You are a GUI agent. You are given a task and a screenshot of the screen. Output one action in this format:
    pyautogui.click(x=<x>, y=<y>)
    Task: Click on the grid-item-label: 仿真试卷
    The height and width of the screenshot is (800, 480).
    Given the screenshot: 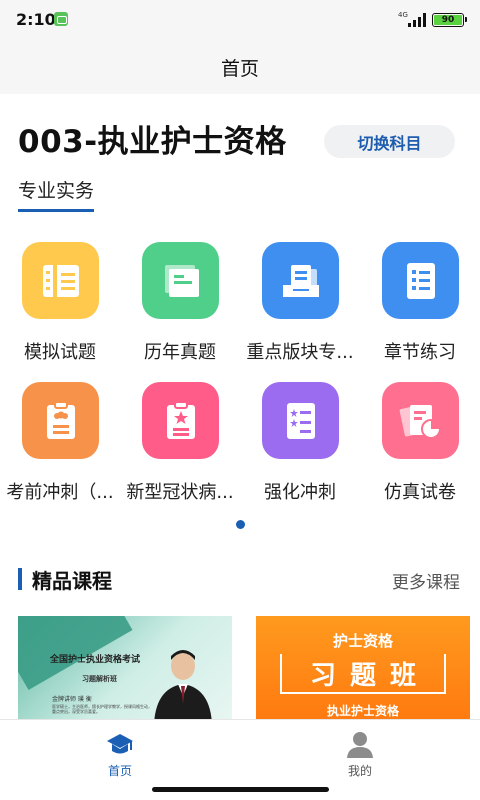 What is the action you would take?
    pyautogui.click(x=420, y=492)
    